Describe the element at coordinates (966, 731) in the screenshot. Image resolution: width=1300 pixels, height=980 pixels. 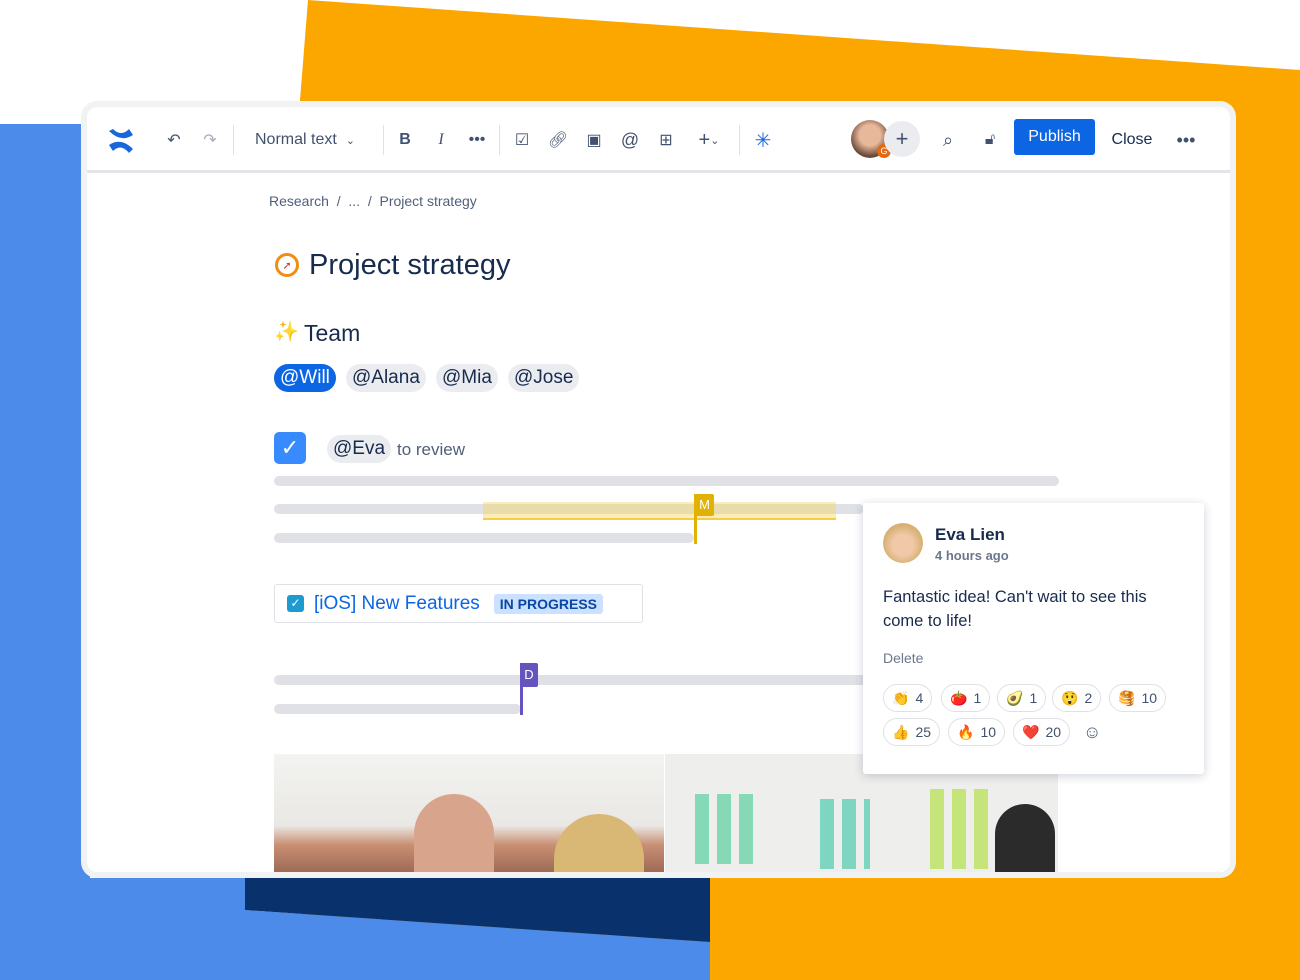
I see `fire-emoji-icon: 🔥` at that location.